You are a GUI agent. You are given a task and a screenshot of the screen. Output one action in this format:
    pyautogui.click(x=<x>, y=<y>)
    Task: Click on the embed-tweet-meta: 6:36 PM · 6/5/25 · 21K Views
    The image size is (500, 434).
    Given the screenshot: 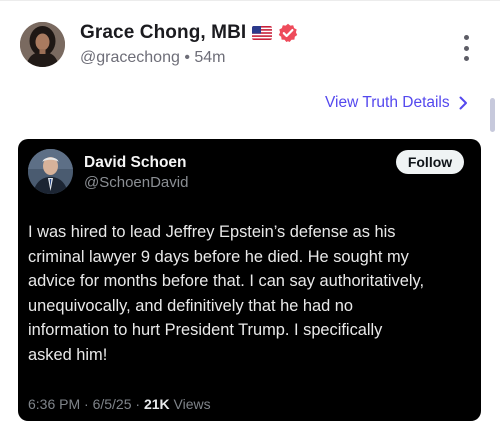 What is the action you would take?
    pyautogui.click(x=119, y=404)
    